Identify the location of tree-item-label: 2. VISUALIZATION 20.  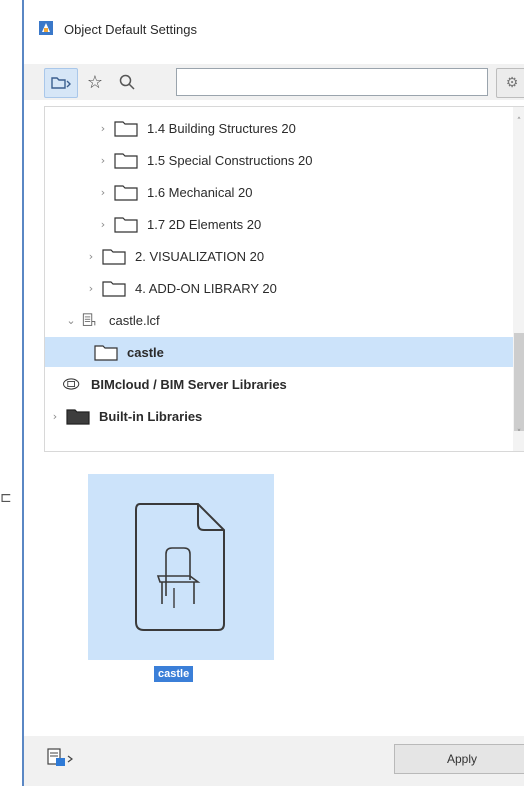
(200, 256).